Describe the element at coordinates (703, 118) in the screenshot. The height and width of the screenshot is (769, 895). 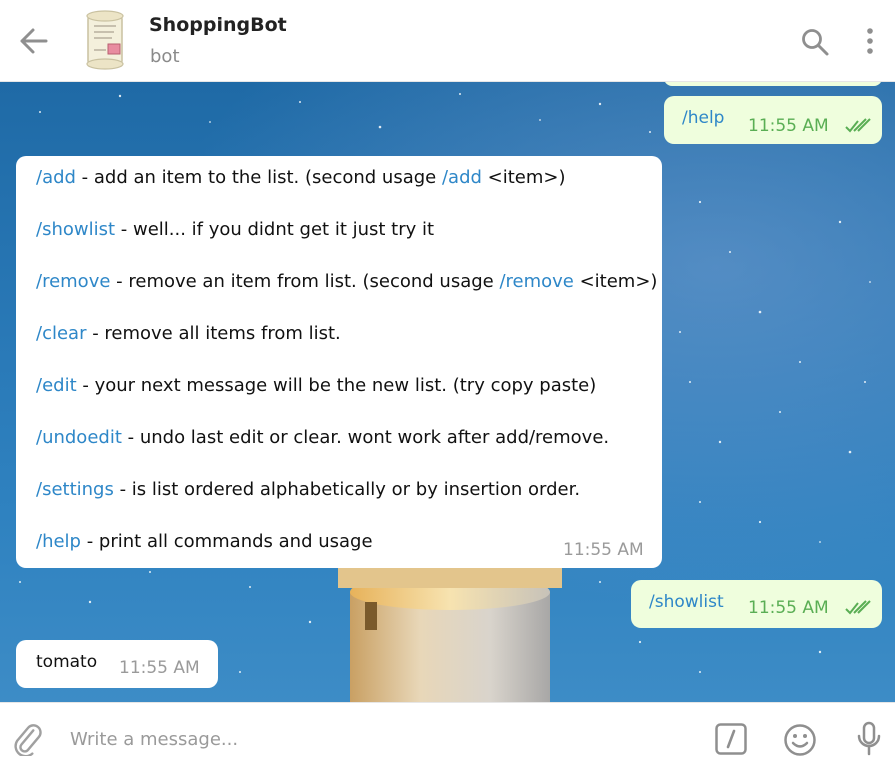
I see `message-text: /help` at that location.